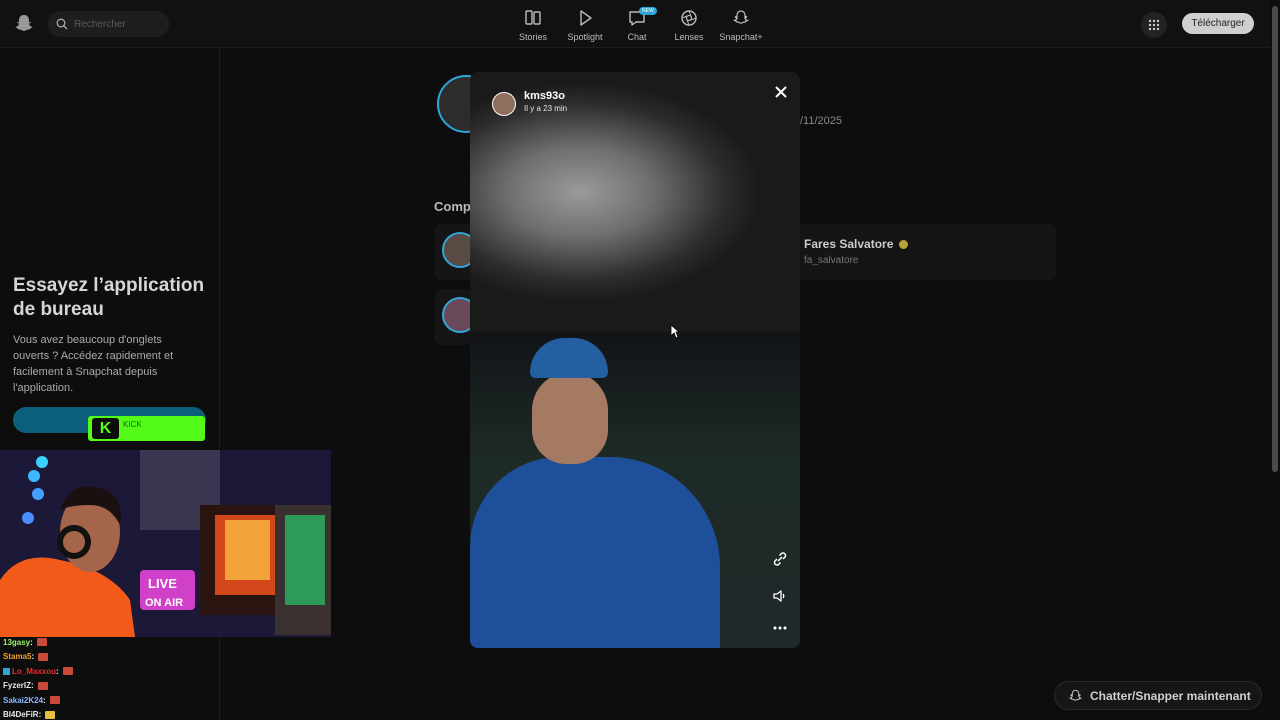 This screenshot has height=720, width=1280. What do you see at coordinates (132, 424) in the screenshot?
I see `kick-label: KICK` at bounding box center [132, 424].